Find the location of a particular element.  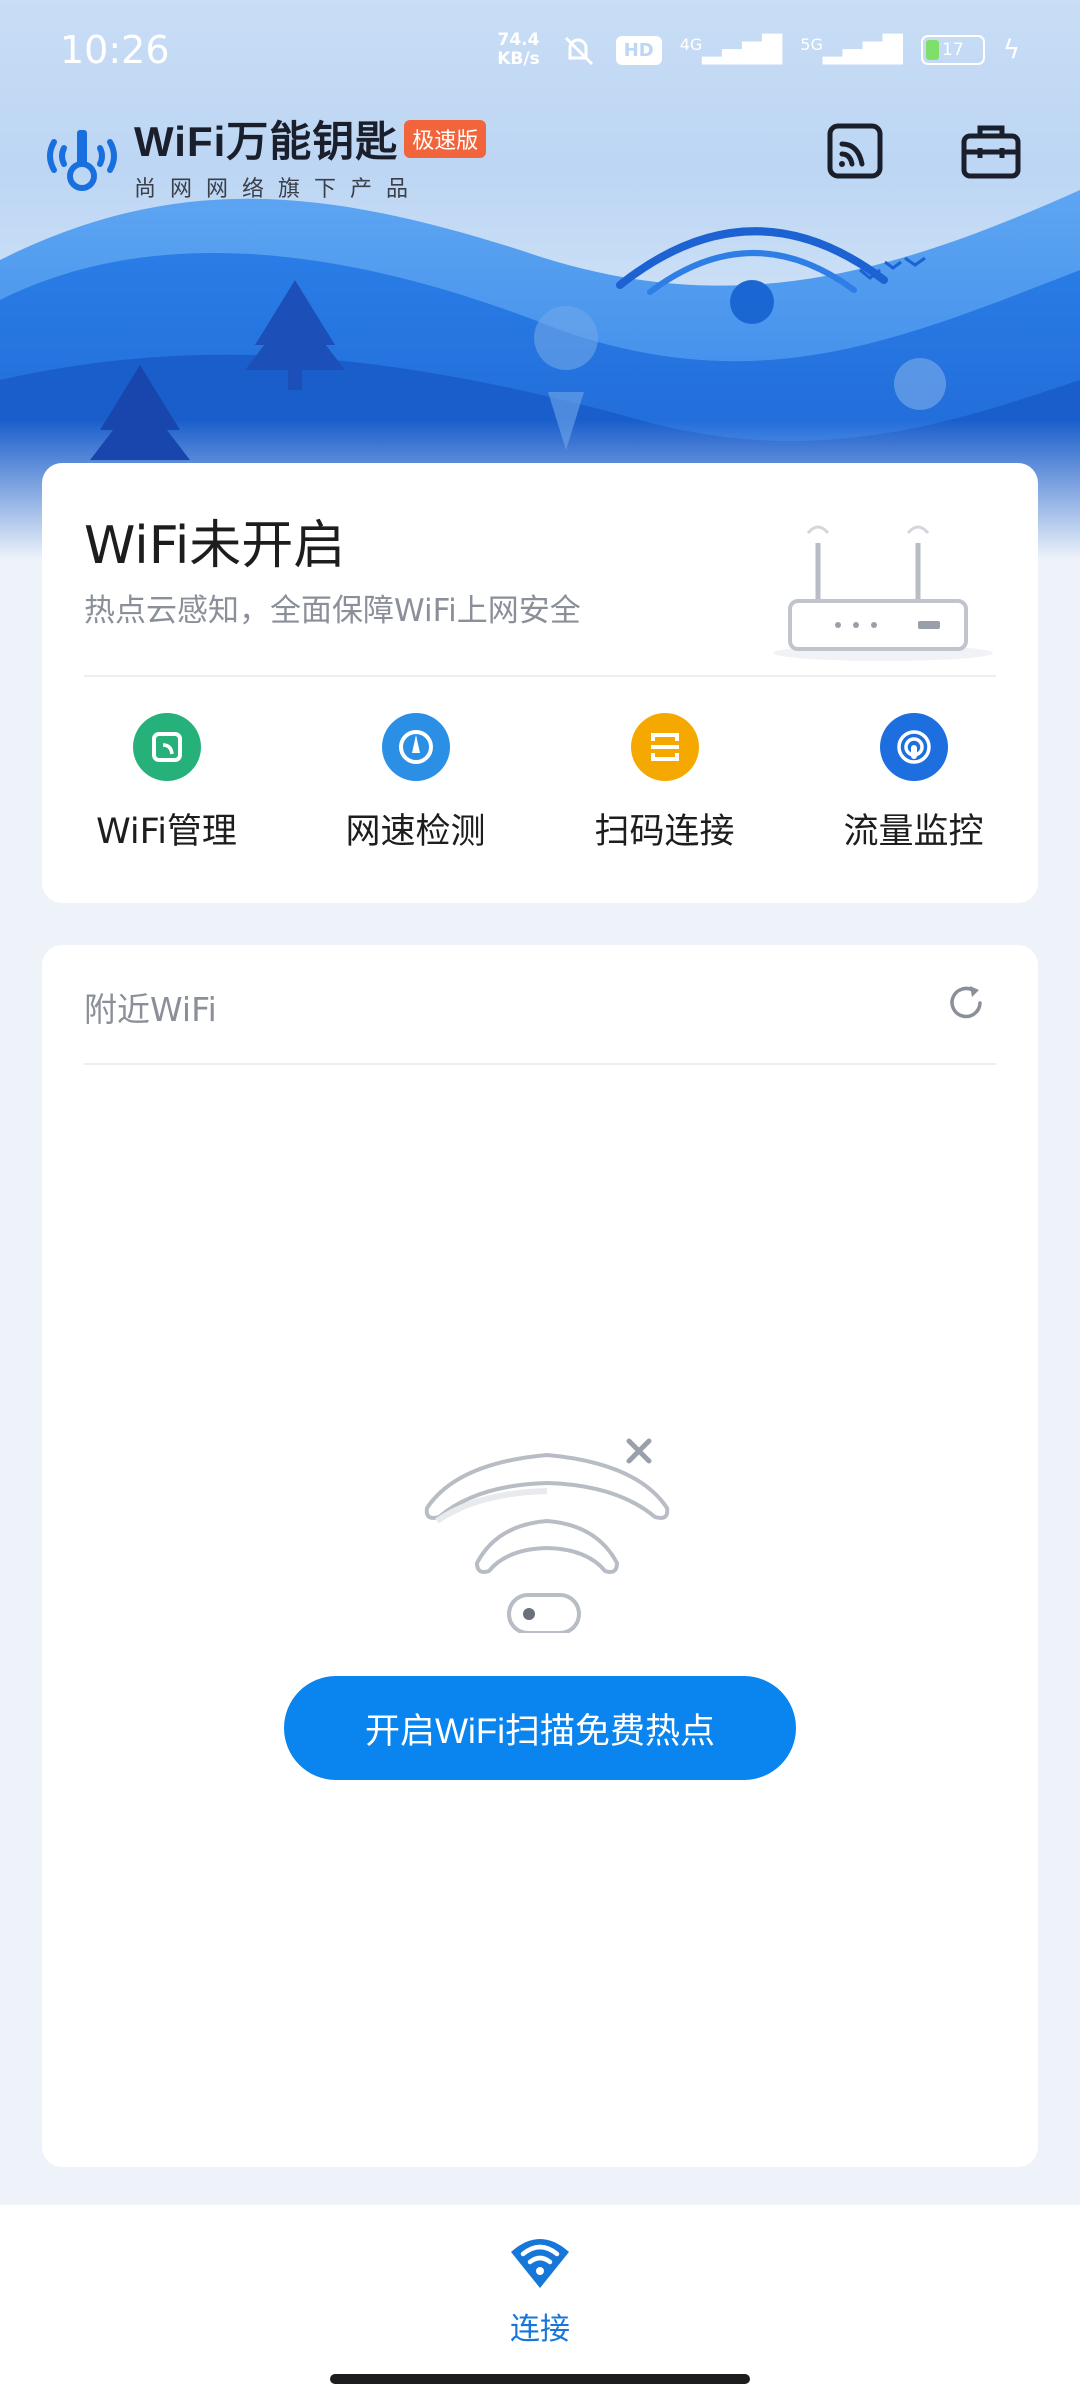

wifi-connect-icon is located at coordinates (540, 2263).